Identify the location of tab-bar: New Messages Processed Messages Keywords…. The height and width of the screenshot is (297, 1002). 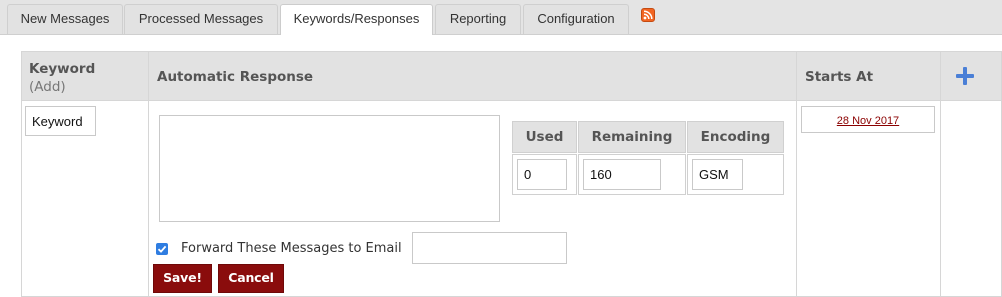
(501, 17).